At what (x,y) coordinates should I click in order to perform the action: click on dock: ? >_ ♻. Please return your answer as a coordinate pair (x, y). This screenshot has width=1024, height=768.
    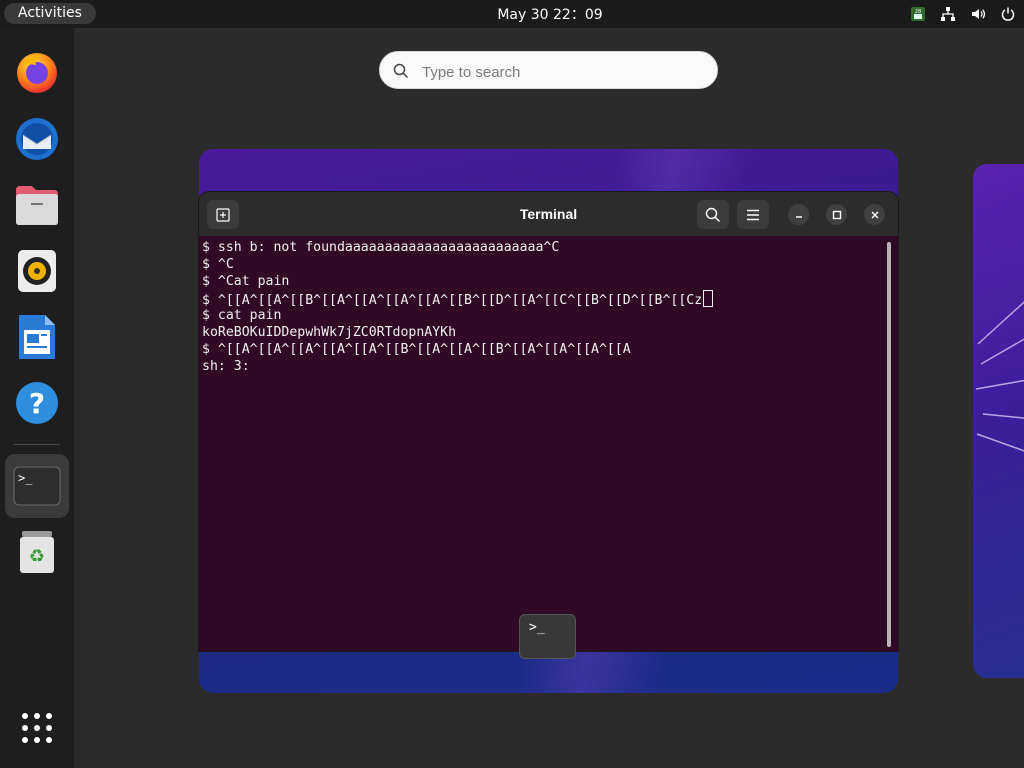
    Looking at the image, I should click on (37, 398).